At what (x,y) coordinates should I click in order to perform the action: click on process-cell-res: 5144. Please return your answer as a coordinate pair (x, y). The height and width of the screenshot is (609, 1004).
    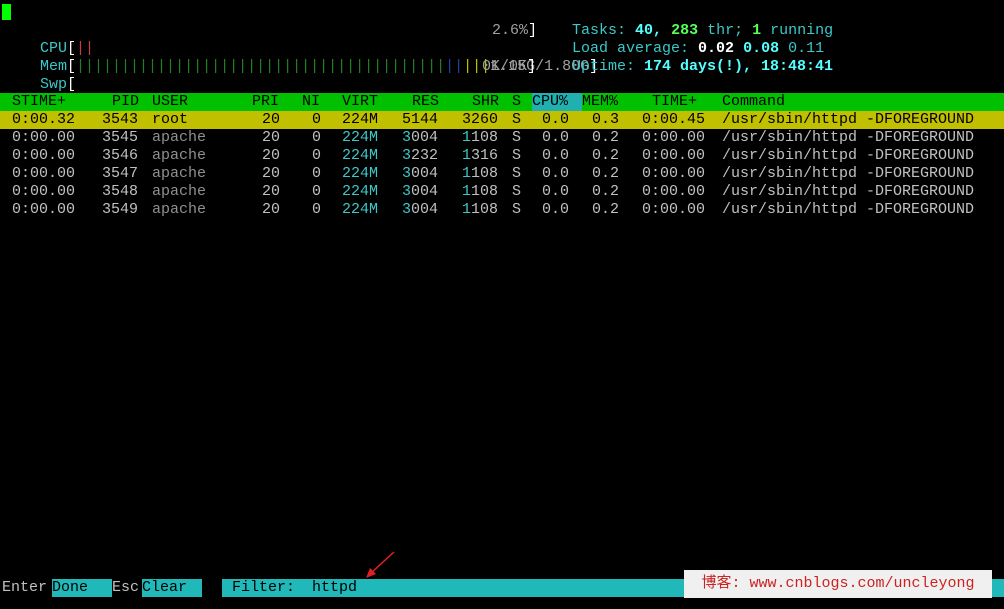
    Looking at the image, I should click on (420, 119).